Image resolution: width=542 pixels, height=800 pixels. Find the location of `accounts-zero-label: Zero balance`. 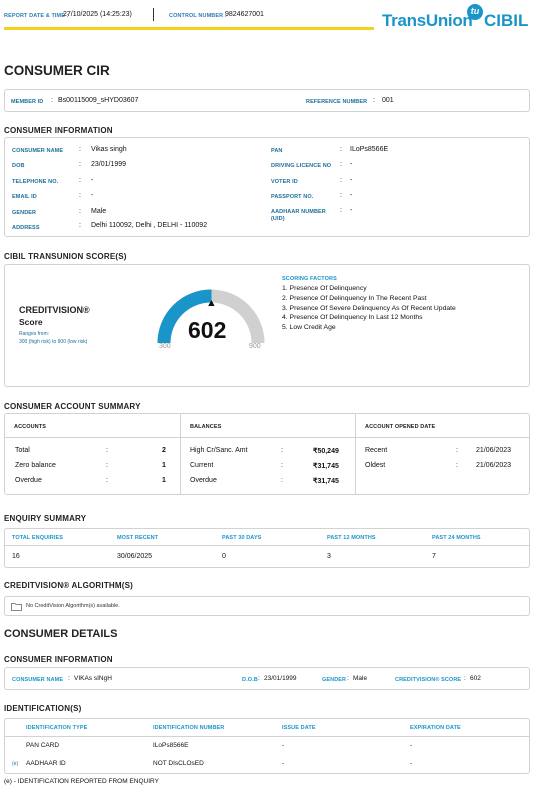

accounts-zero-label: Zero balance is located at coordinates (35, 465).